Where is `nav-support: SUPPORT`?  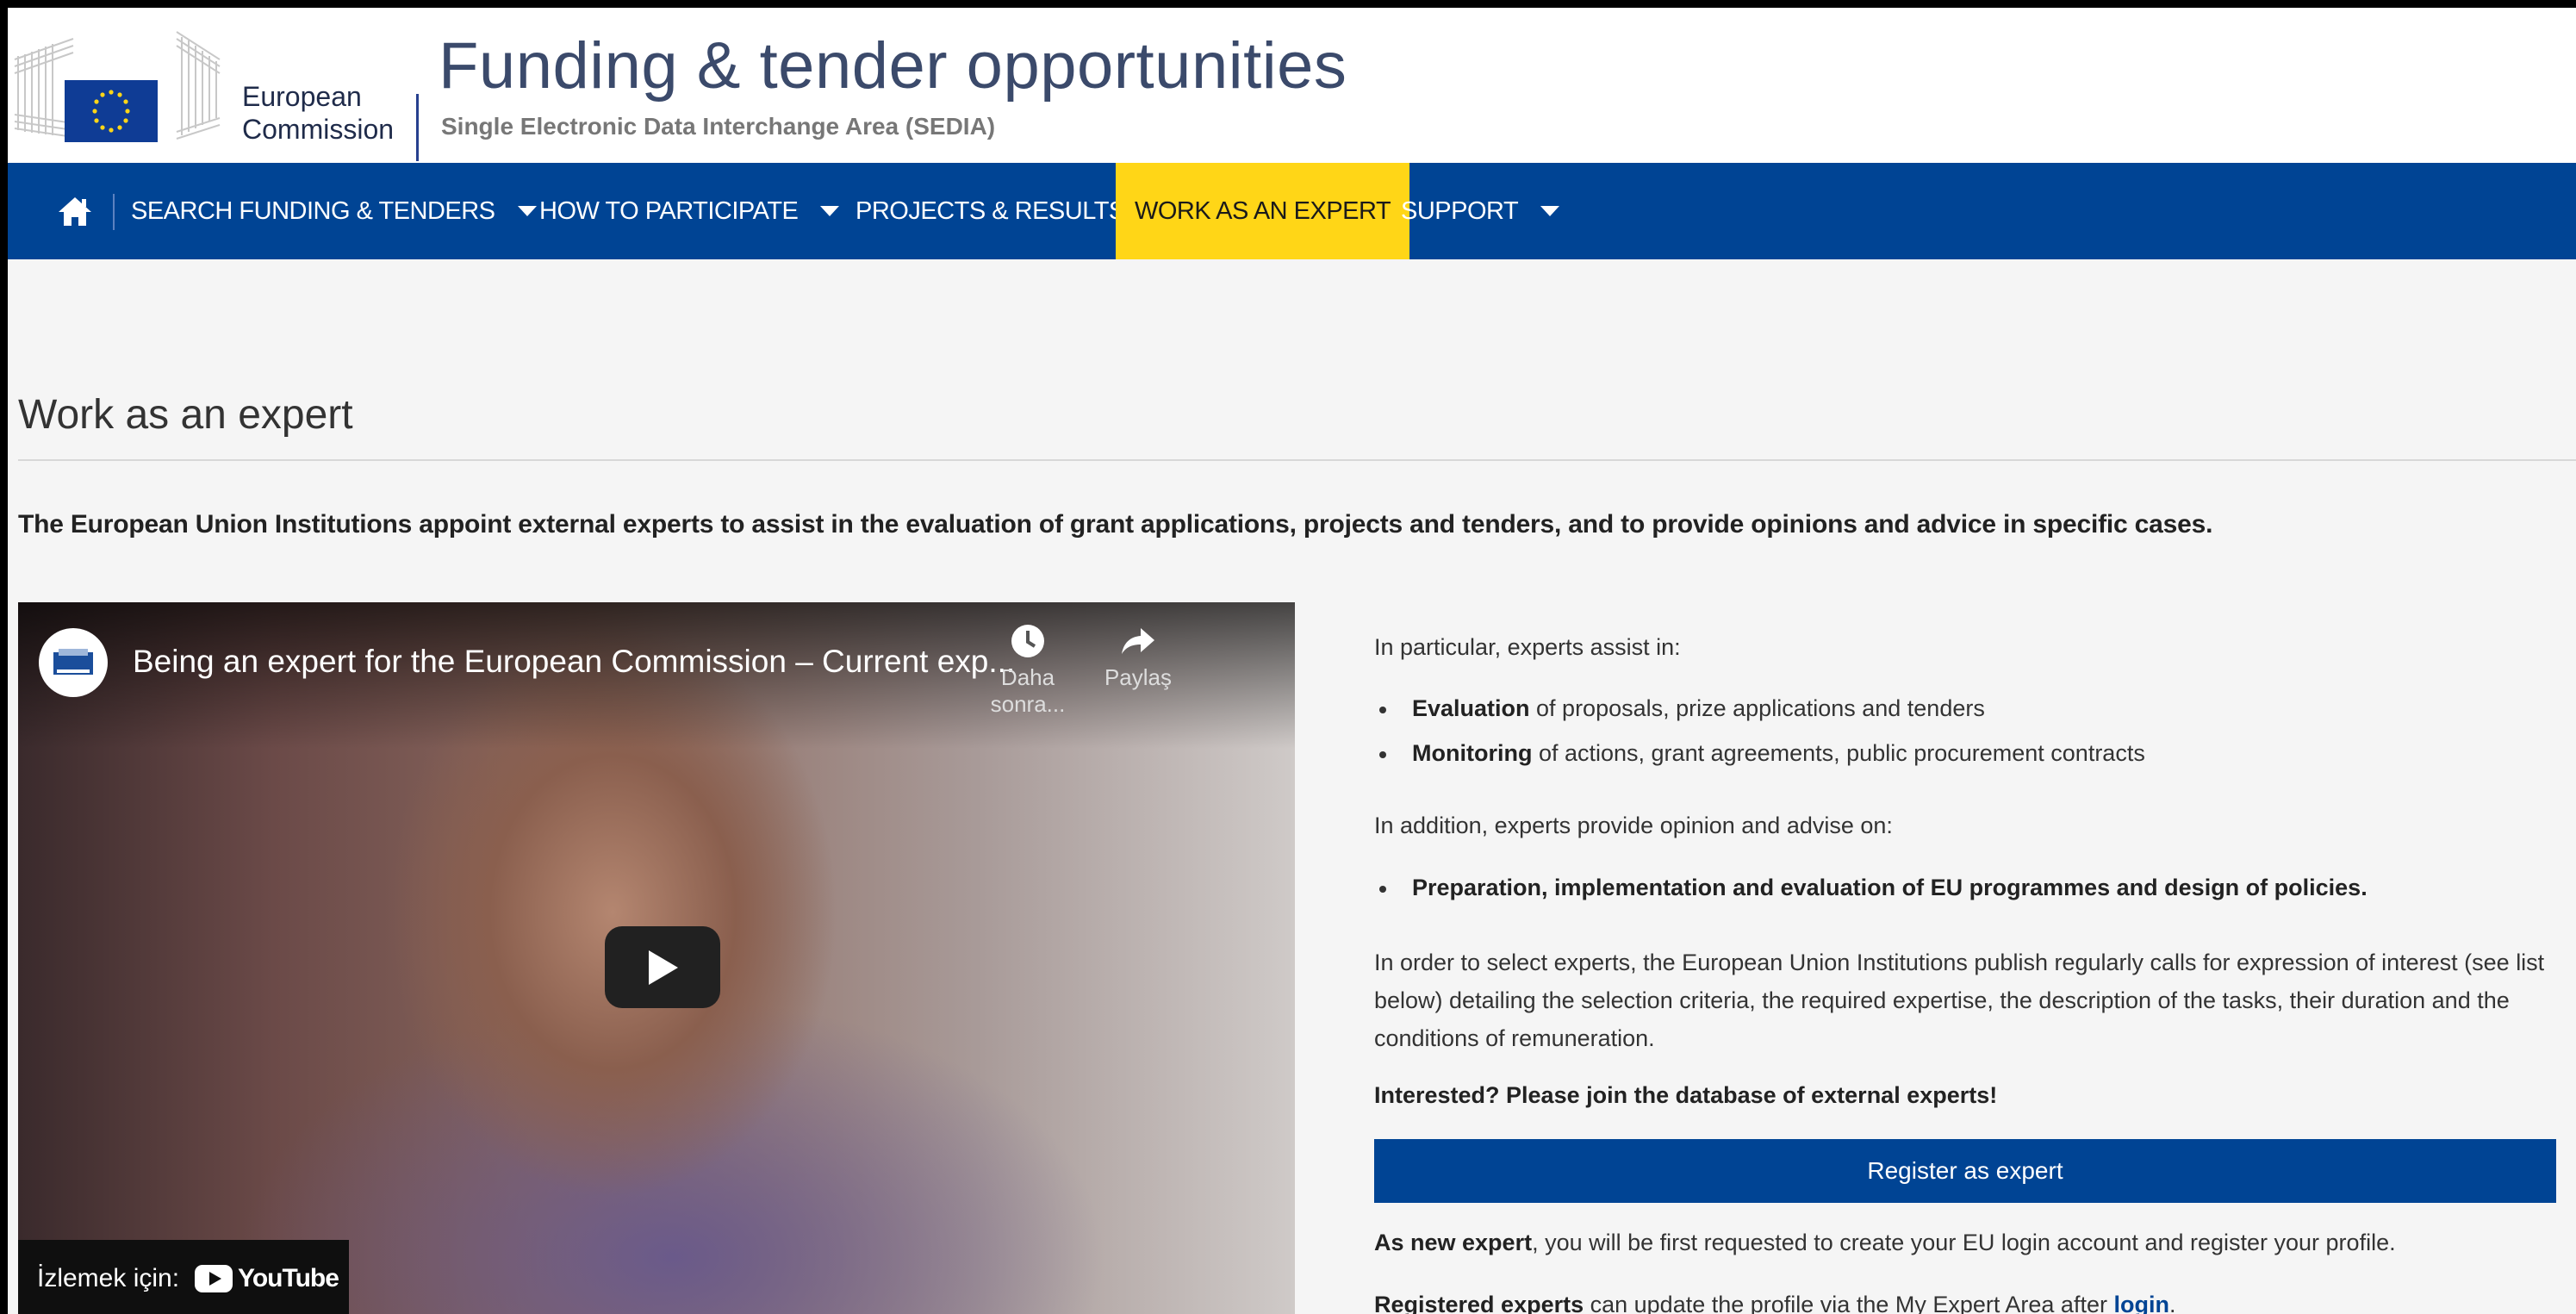
nav-support: SUPPORT is located at coordinates (1481, 211).